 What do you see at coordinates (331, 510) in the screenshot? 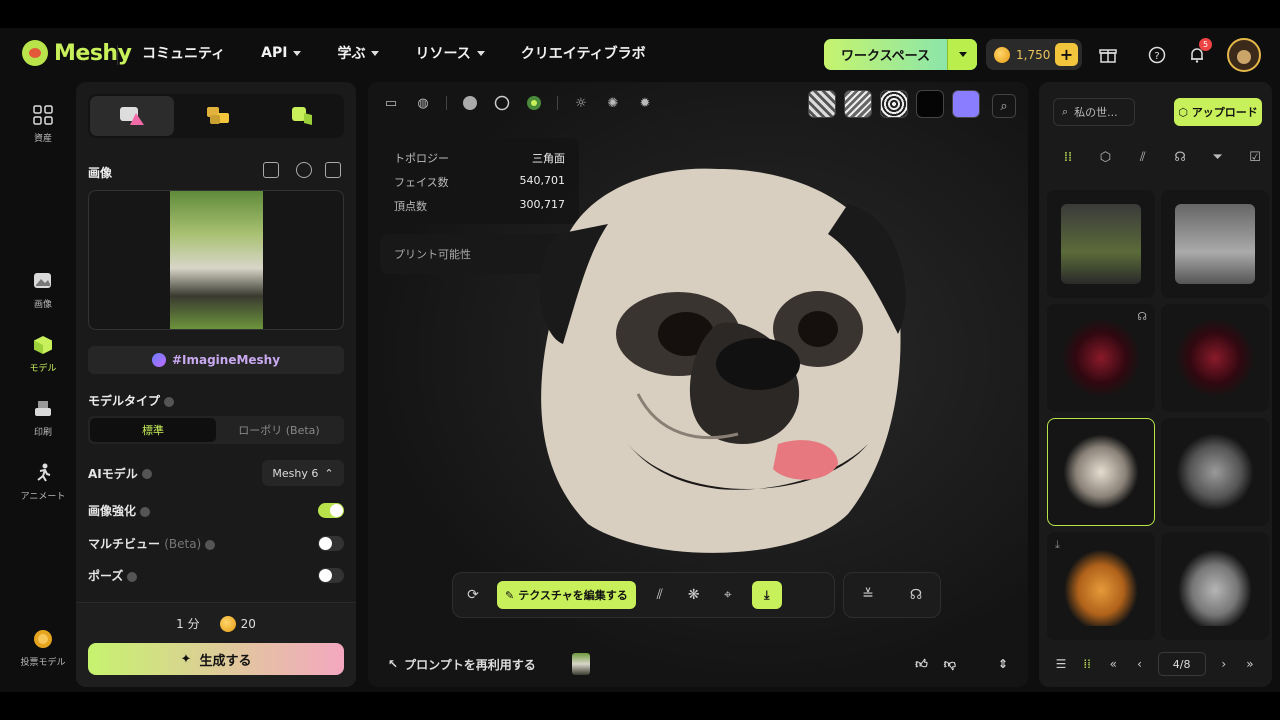
I see `enhance-toggle` at bounding box center [331, 510].